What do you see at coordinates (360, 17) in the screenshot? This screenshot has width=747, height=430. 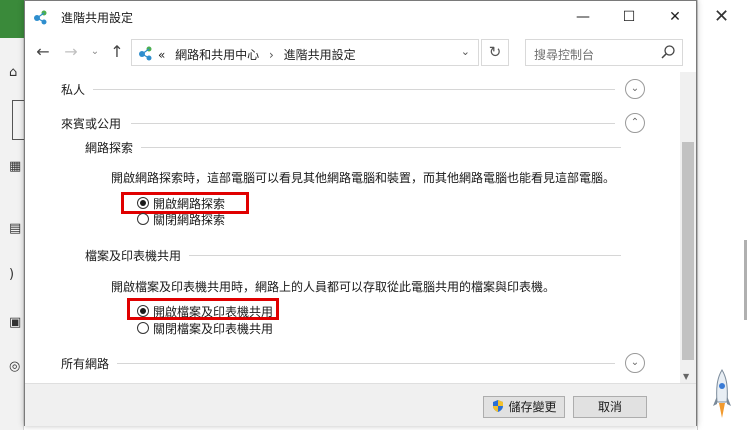 I see `title-bar: 進階共用設定 — ☐ ✕` at bounding box center [360, 17].